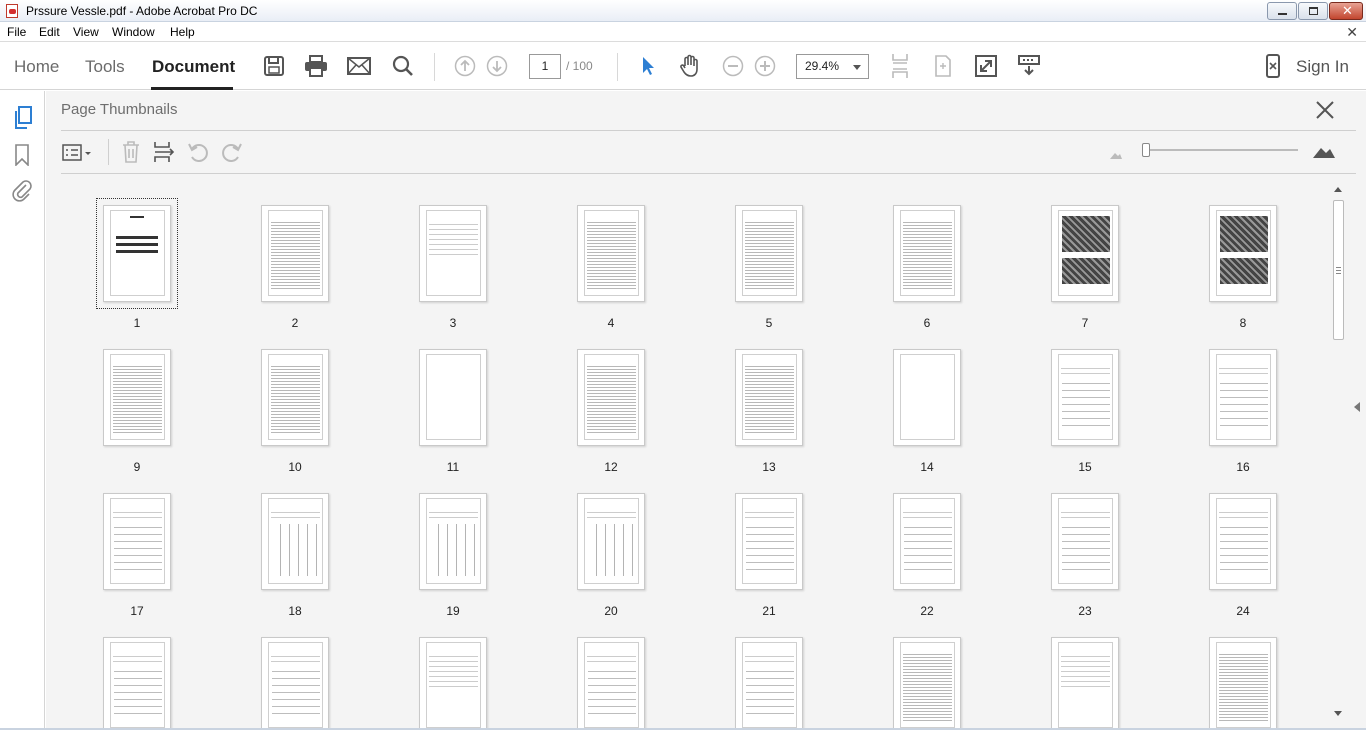  I want to click on close-icon: ✕, so click(1347, 10).